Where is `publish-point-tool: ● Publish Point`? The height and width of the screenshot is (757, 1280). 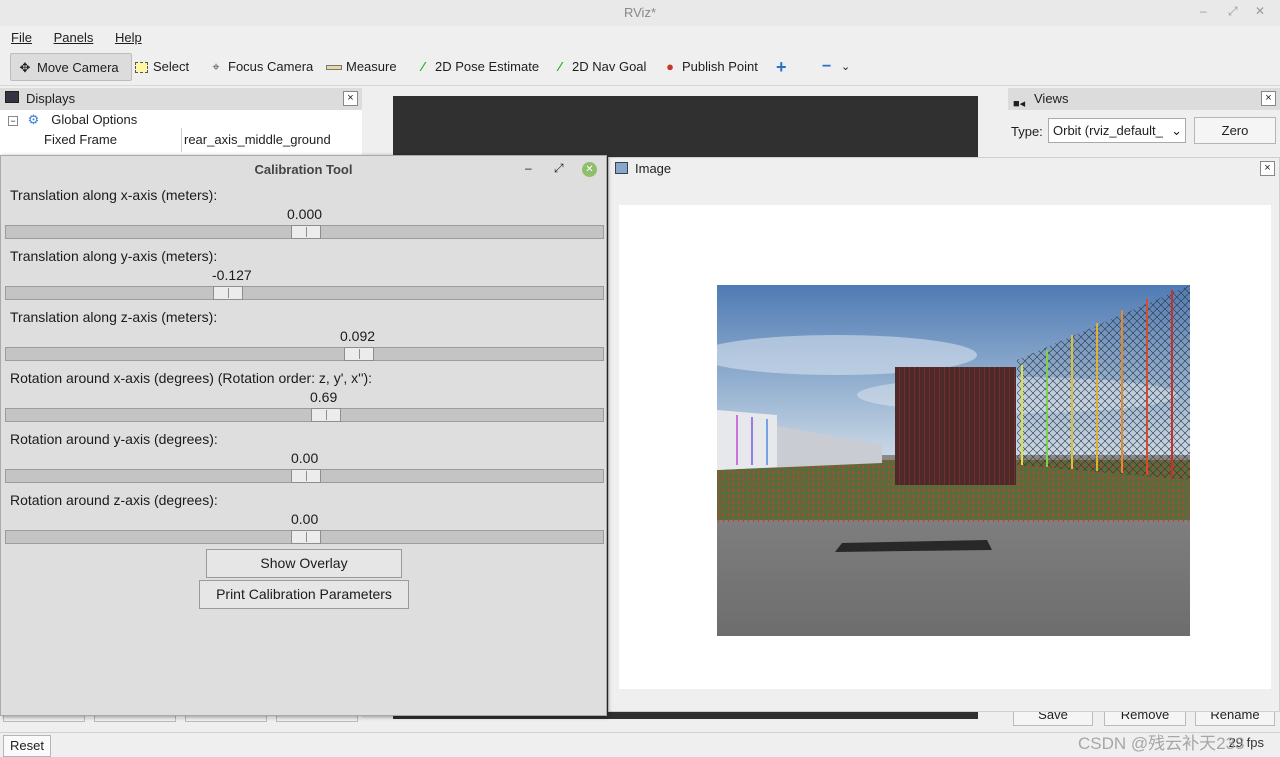 publish-point-tool: ● Publish Point is located at coordinates (710, 67).